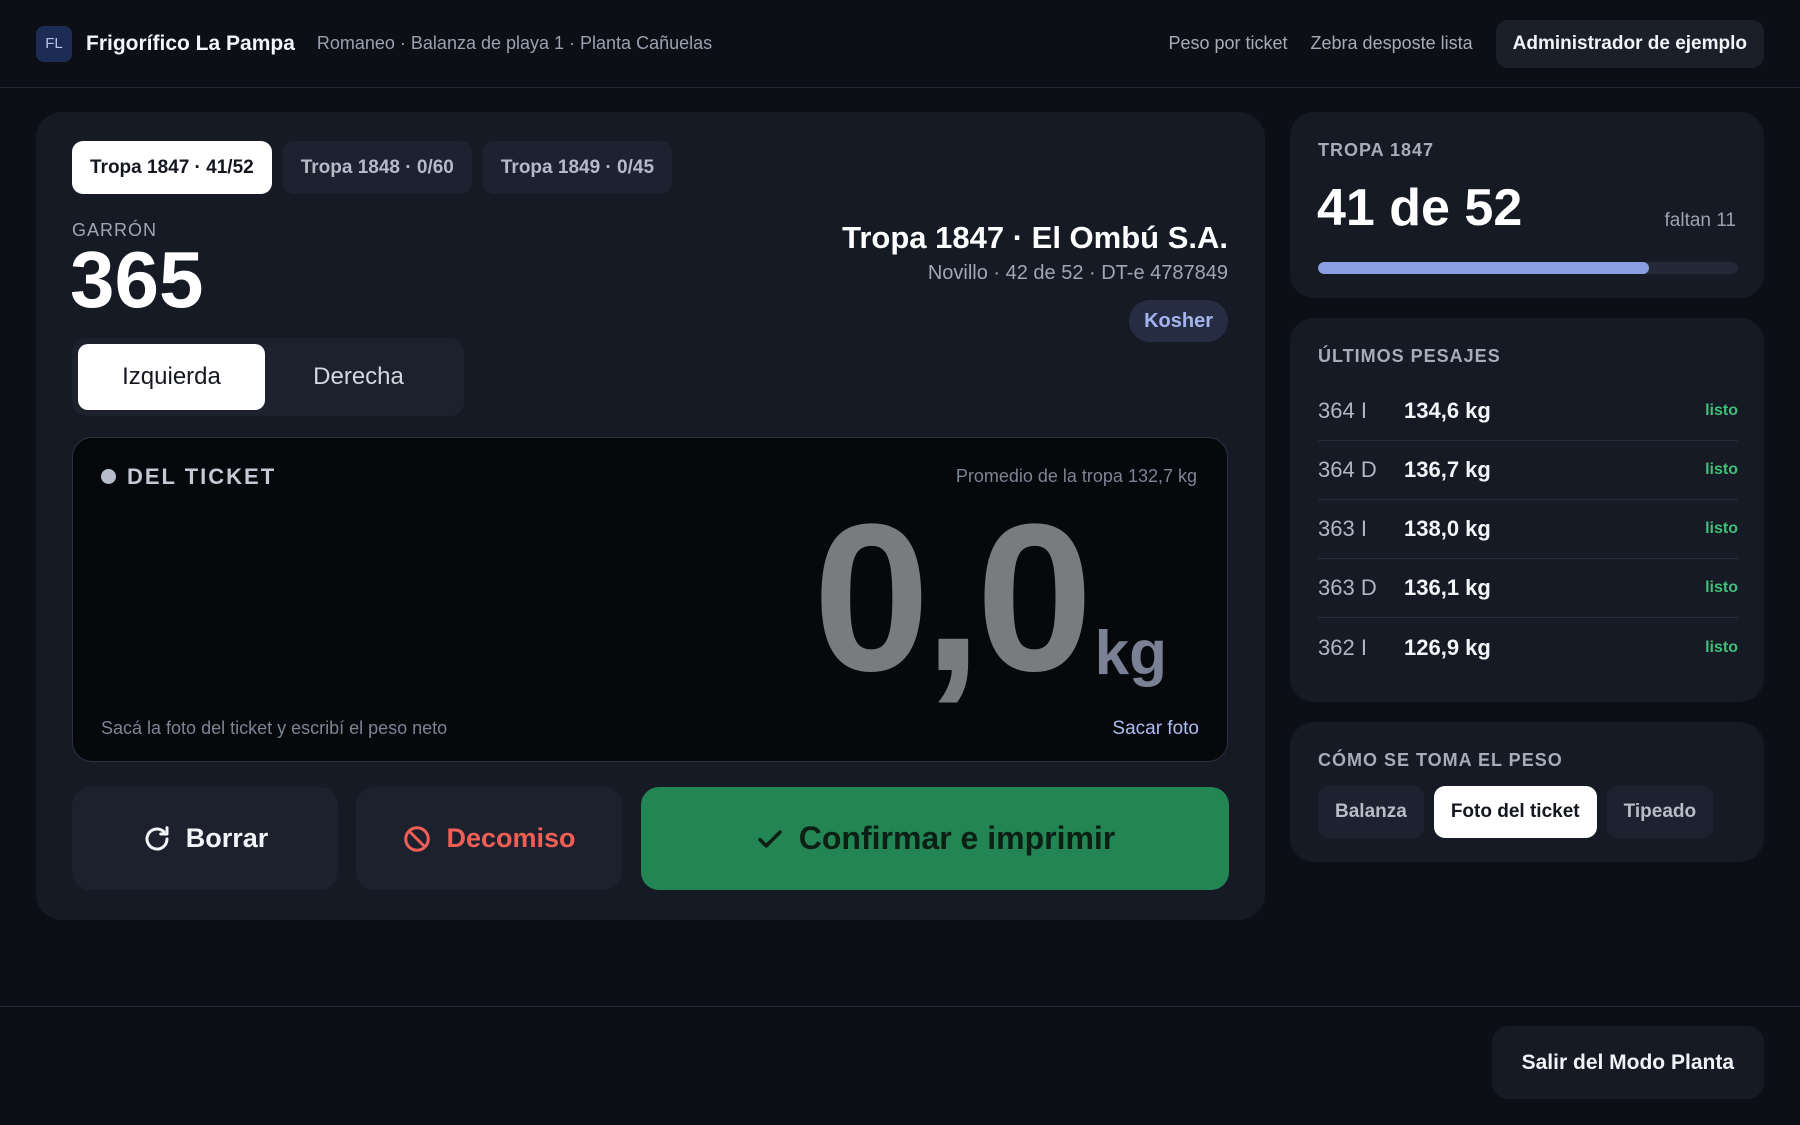  I want to click on list-item: 364 I 134,6 kg listo, so click(1528, 411).